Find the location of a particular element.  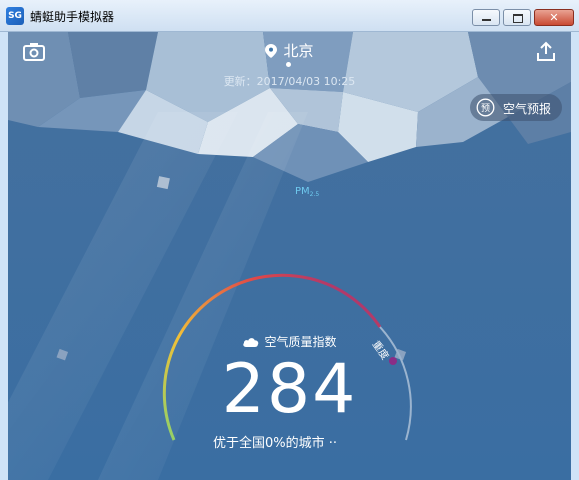

close-icon: ✕ is located at coordinates (554, 17).